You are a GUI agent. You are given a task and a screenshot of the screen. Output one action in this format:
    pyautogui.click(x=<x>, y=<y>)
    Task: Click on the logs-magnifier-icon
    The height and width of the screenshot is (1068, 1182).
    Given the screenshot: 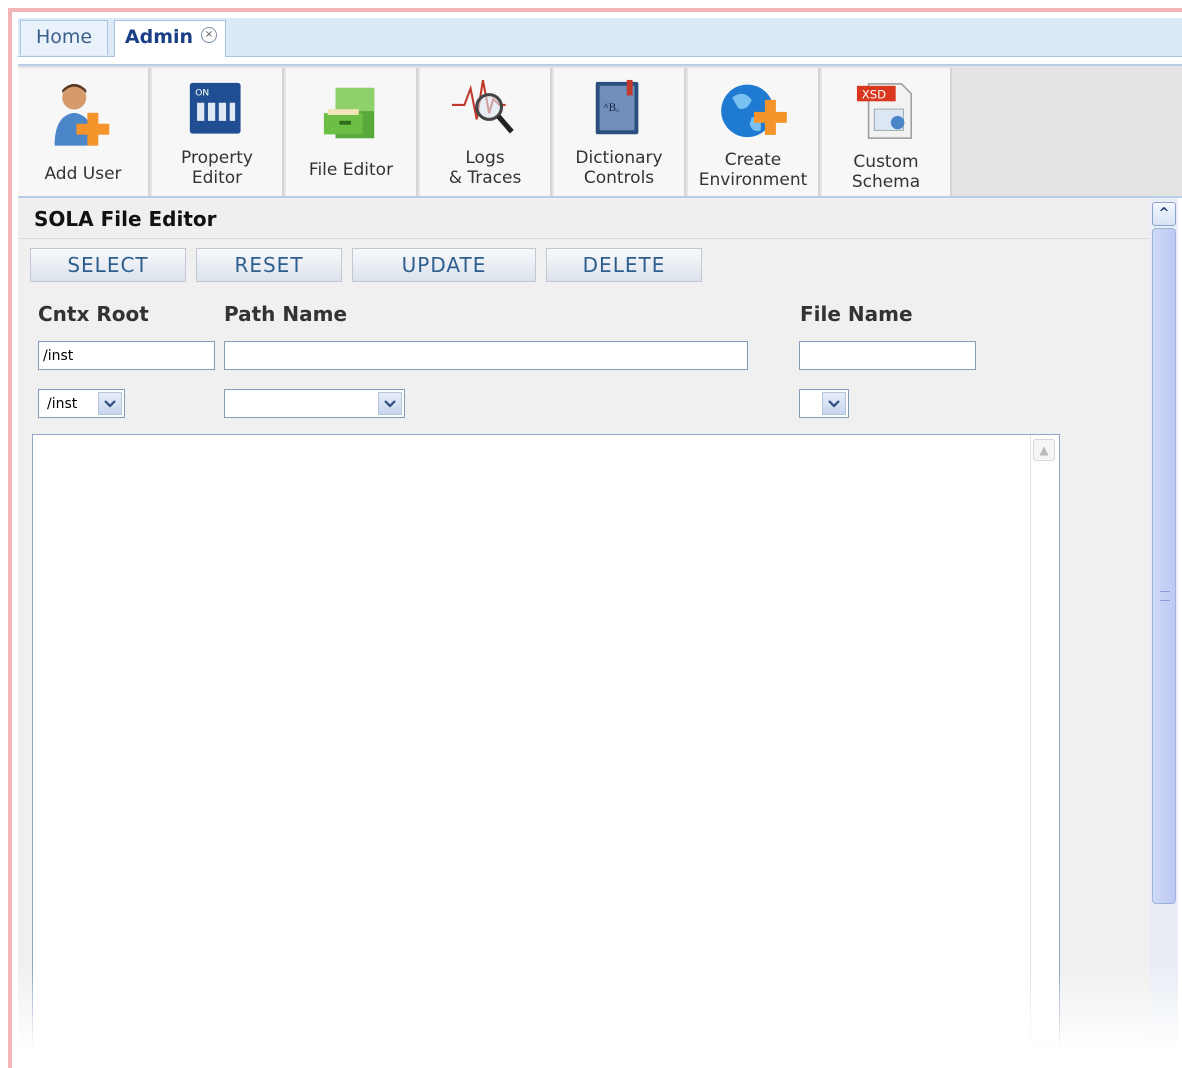 What is the action you would take?
    pyautogui.click(x=483, y=106)
    